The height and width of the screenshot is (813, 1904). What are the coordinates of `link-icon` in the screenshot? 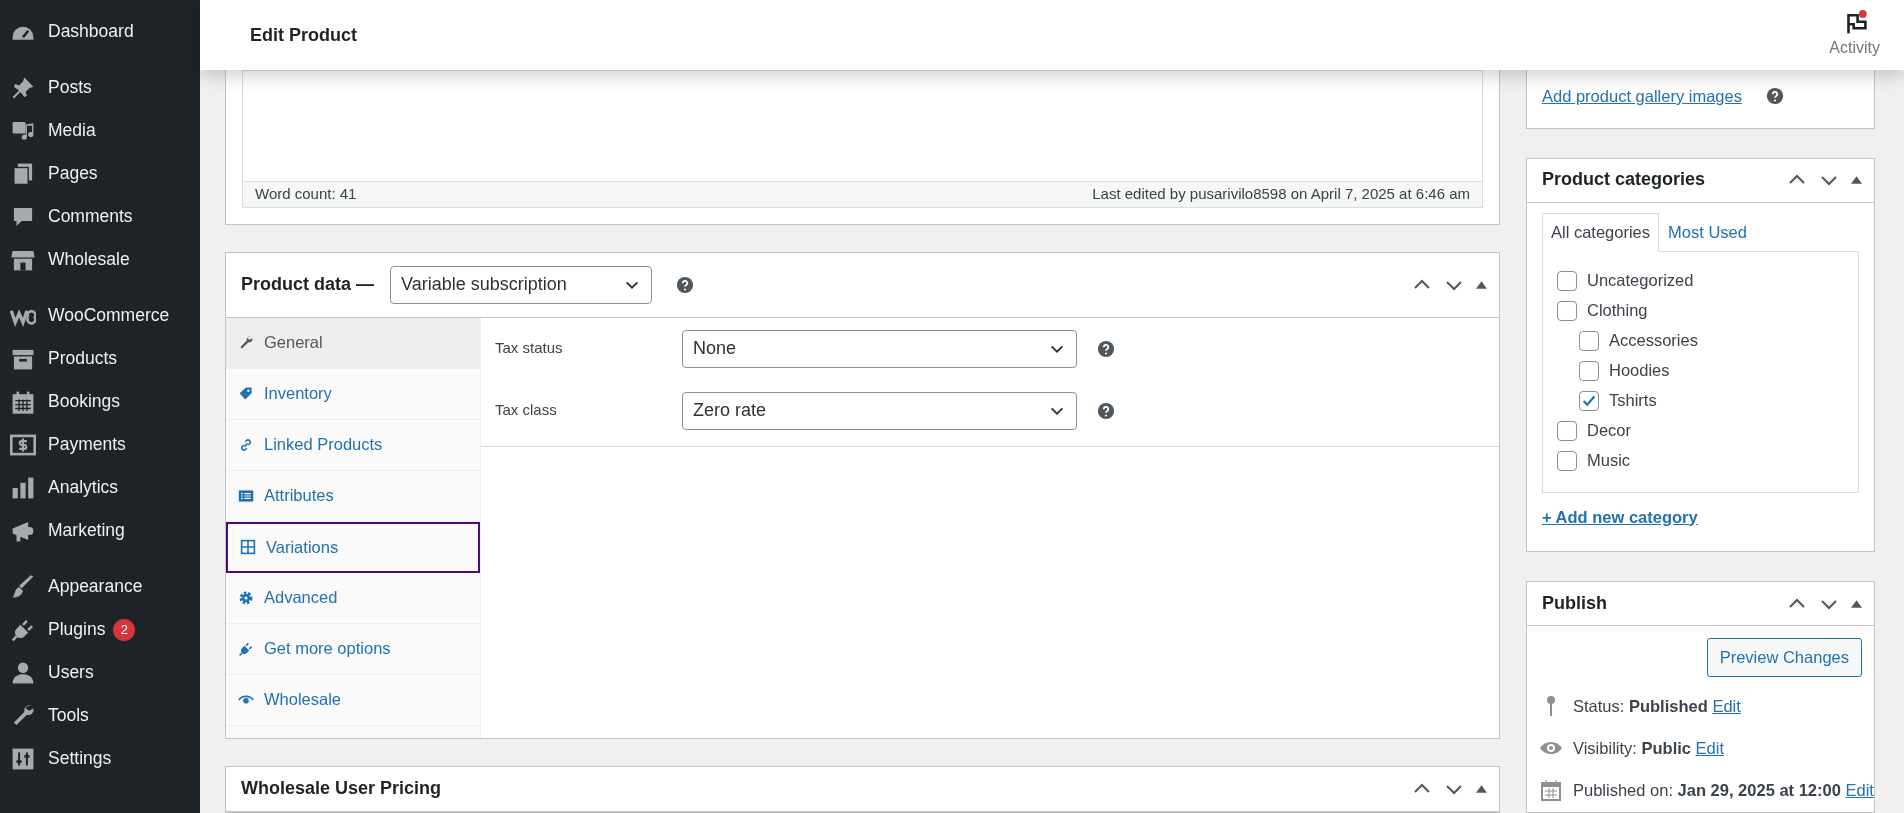 It's located at (246, 444).